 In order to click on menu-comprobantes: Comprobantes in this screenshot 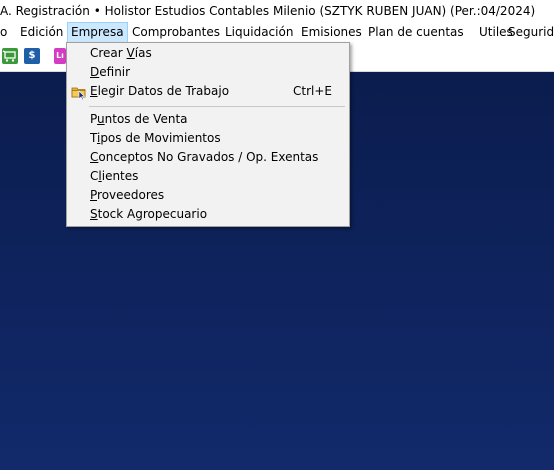, I will do `click(176, 32)`.